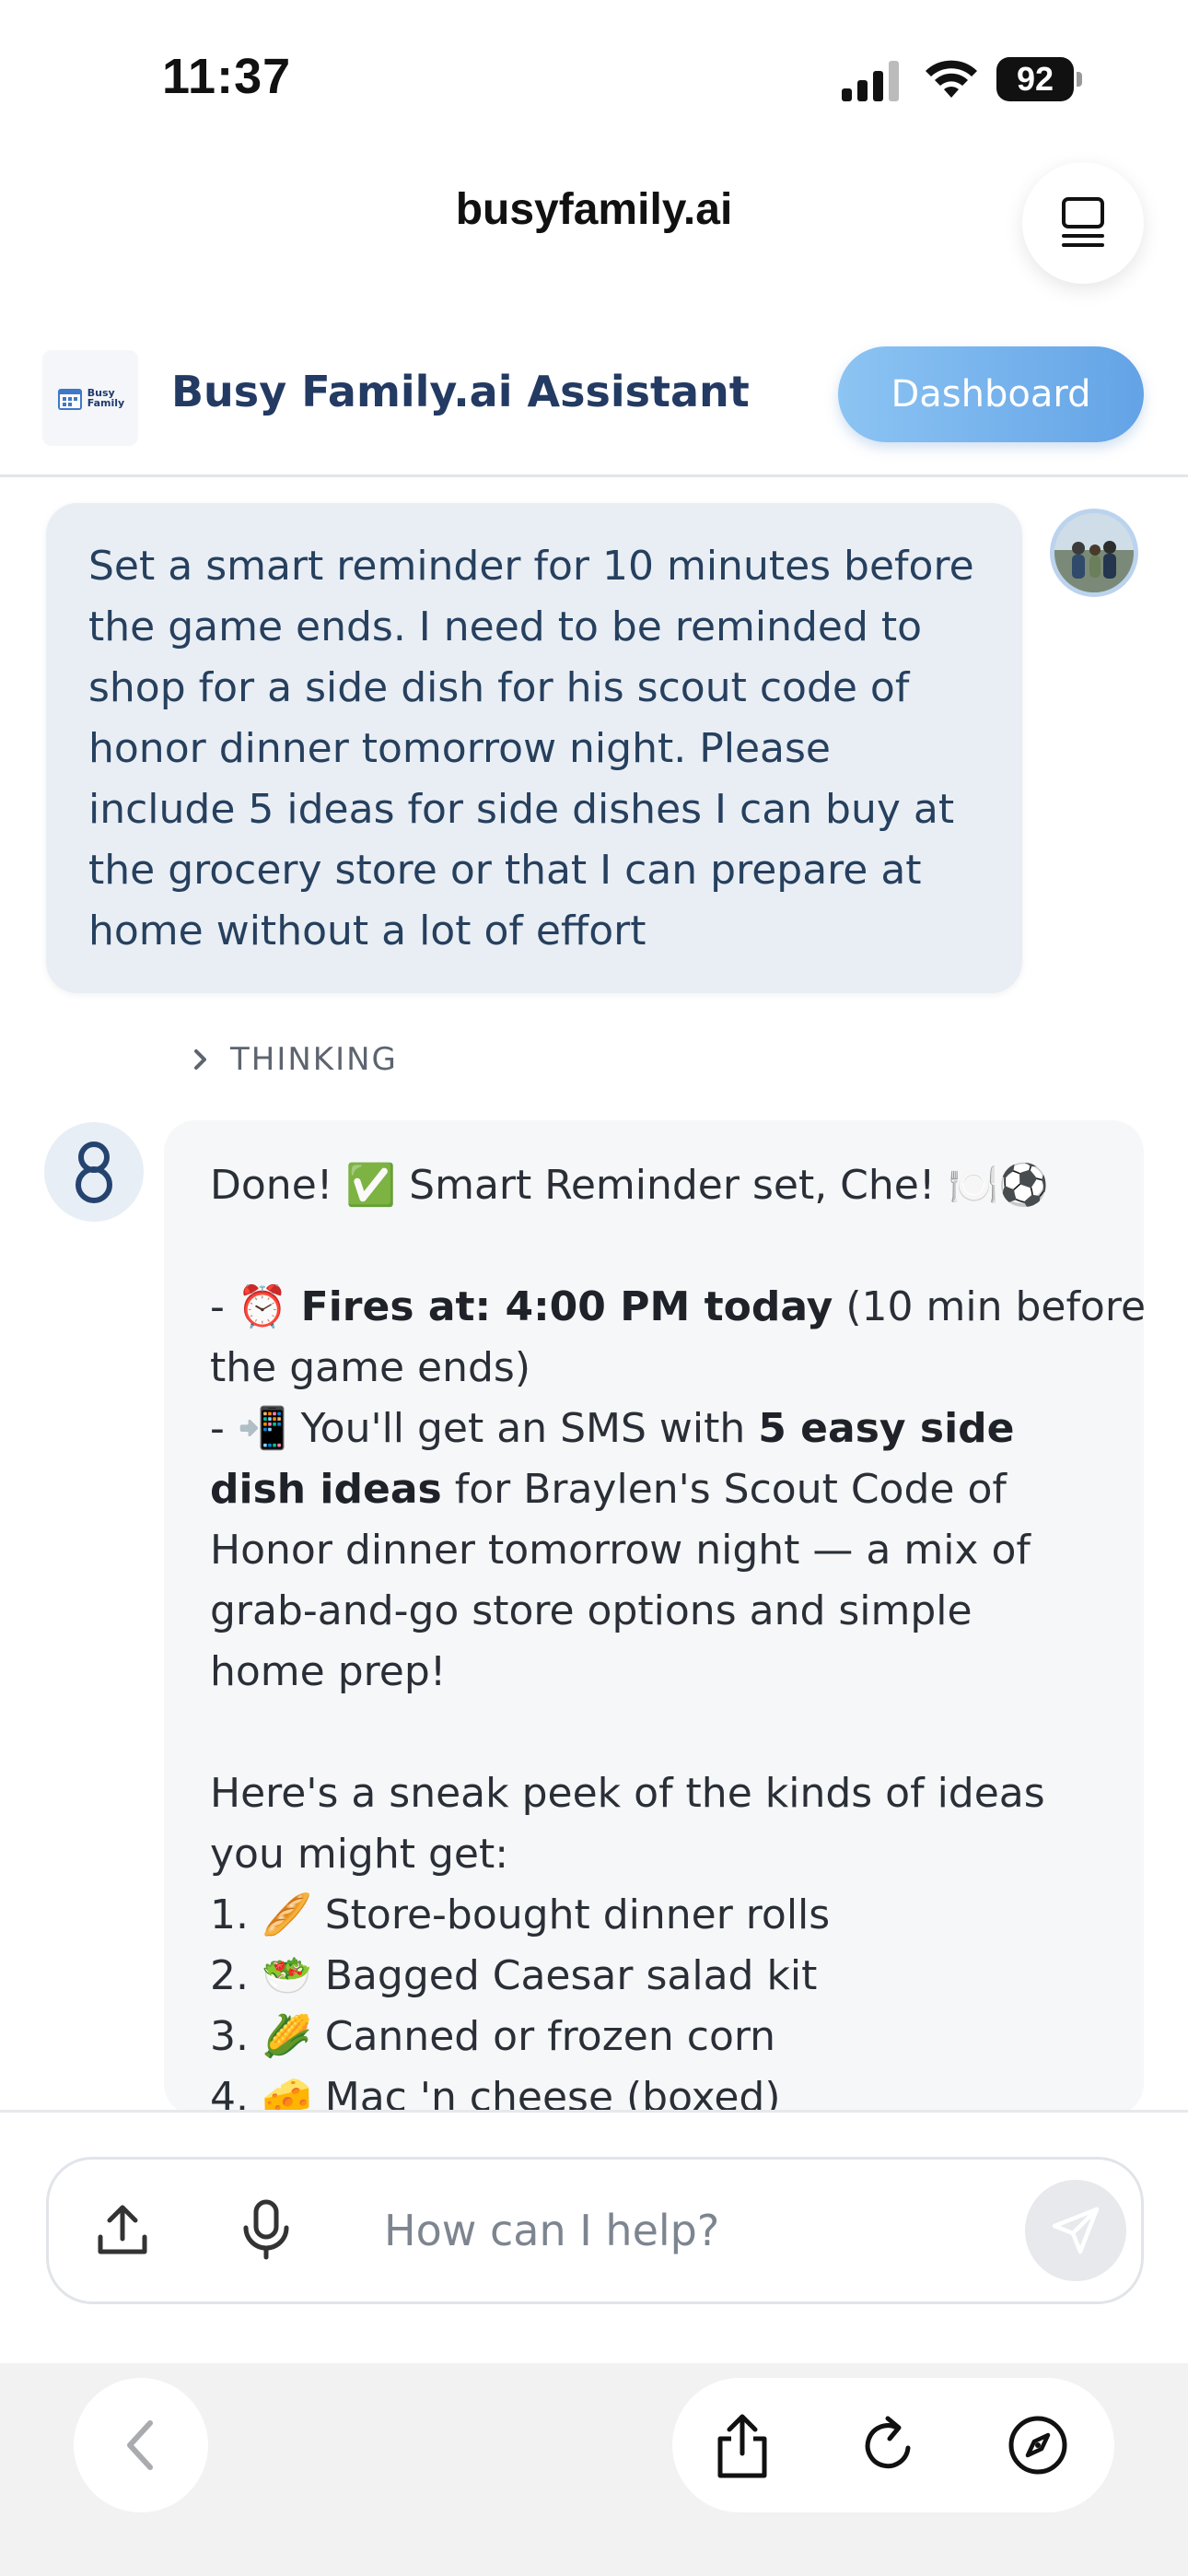  Describe the element at coordinates (888, 2445) in the screenshot. I see `reload-icon` at that location.